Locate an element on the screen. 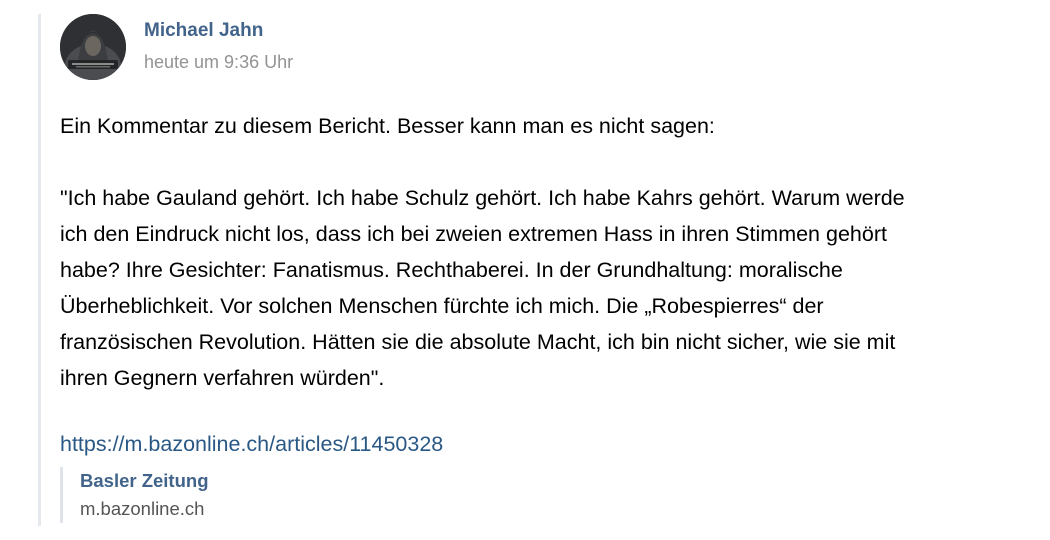 Image resolution: width=1050 pixels, height=540 pixels. link-preview-domain: m.bazonline.ch is located at coordinates (142, 508).